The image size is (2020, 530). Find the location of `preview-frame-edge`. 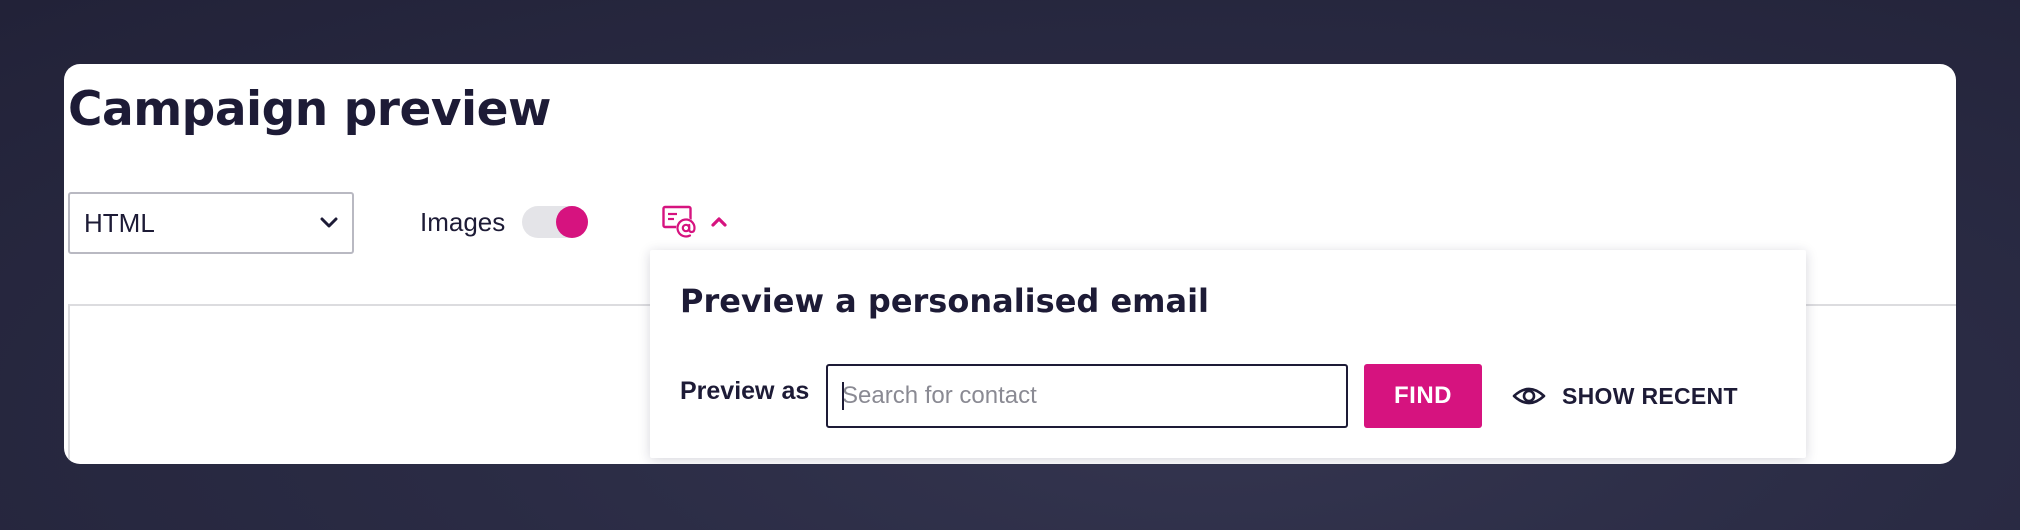

preview-frame-edge is located at coordinates (69, 385).